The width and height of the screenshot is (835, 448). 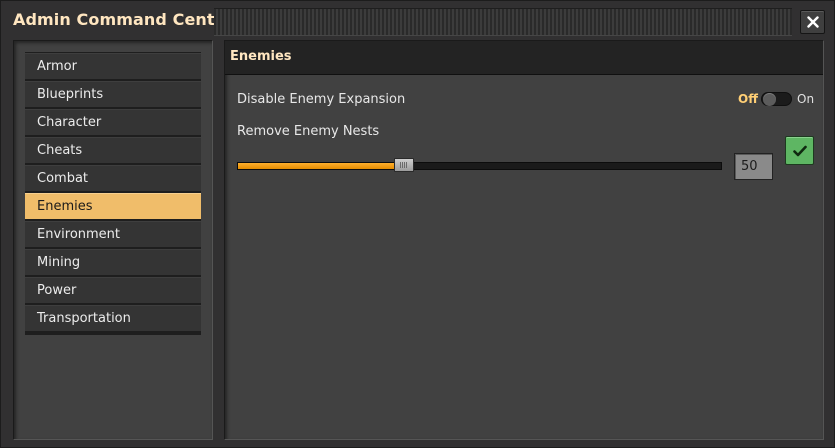 What do you see at coordinates (113, 150) in the screenshot?
I see `sidebar-item-cheats: Cheats` at bounding box center [113, 150].